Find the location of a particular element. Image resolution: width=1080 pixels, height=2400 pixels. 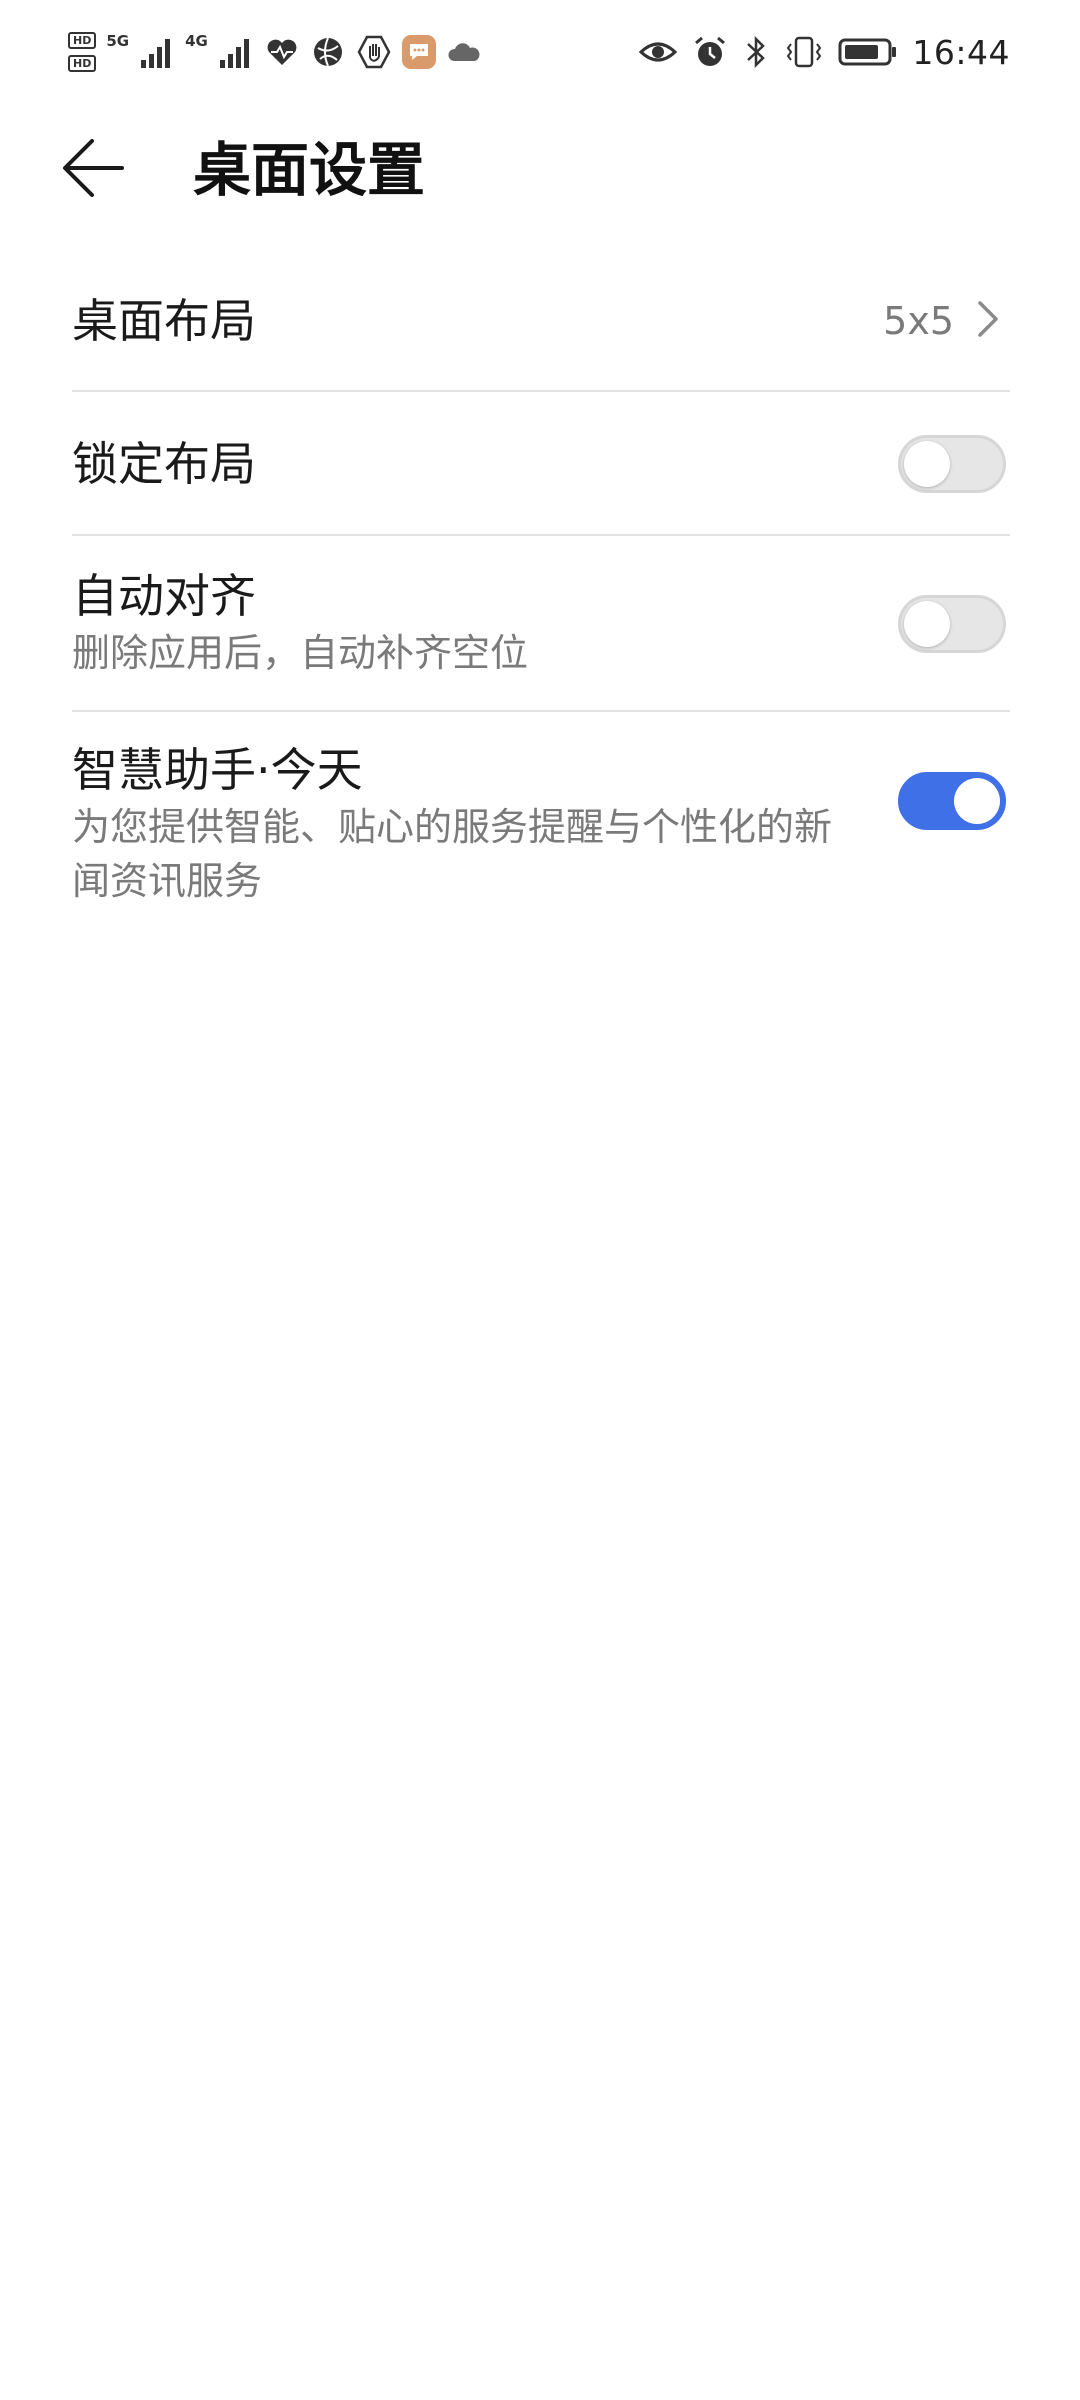

network-4g-label: 4G is located at coordinates (196, 41).